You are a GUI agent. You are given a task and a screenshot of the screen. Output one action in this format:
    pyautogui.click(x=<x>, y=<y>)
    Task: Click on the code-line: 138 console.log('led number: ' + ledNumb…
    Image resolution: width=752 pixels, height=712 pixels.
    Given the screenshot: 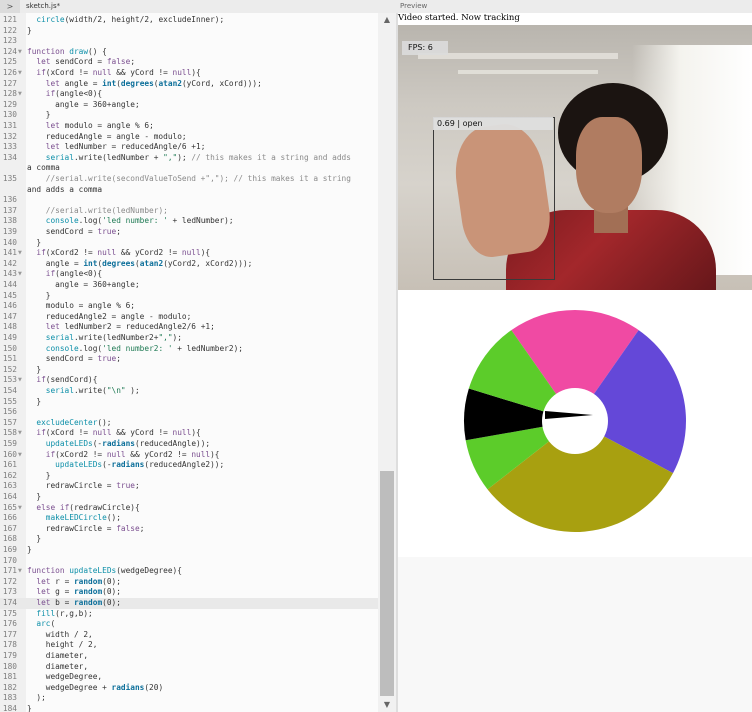 What is the action you would take?
    pyautogui.click(x=189, y=221)
    